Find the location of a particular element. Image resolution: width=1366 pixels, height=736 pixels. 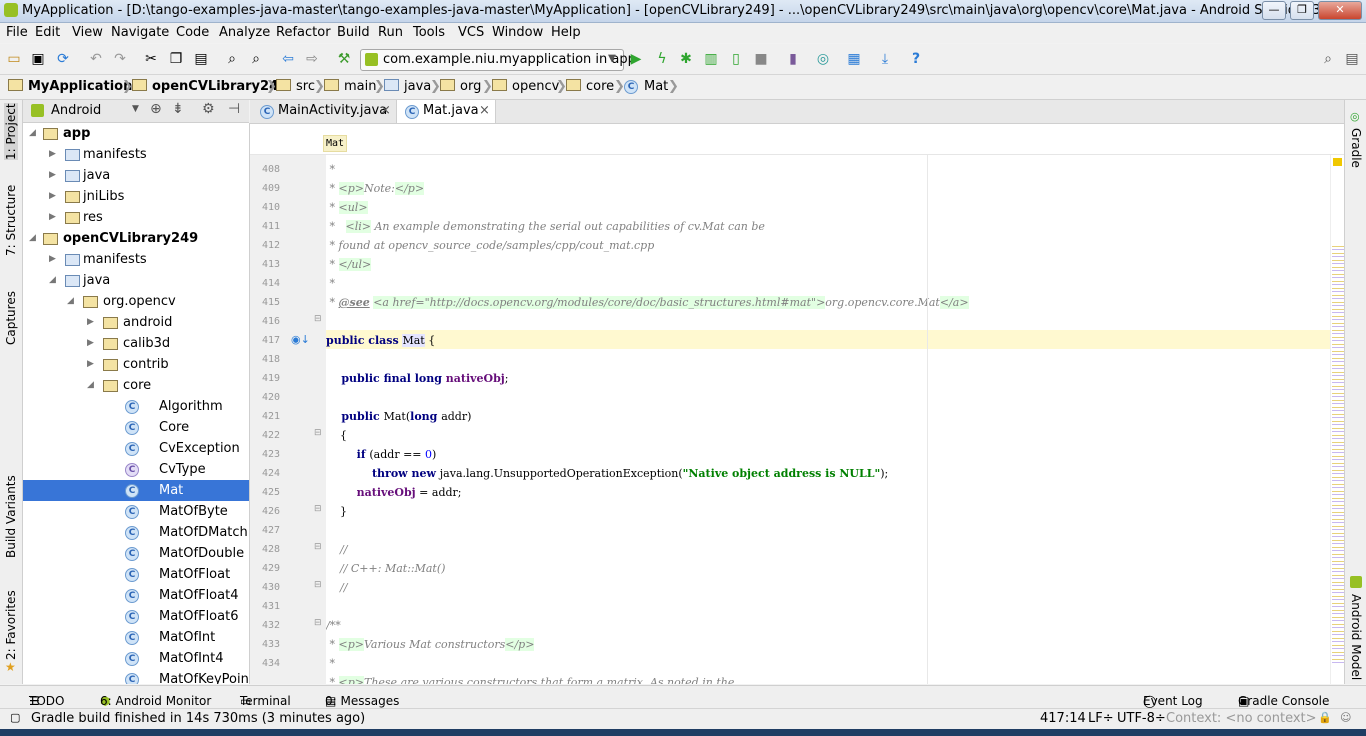

nav-crumb-core: core is located at coordinates (590, 86).